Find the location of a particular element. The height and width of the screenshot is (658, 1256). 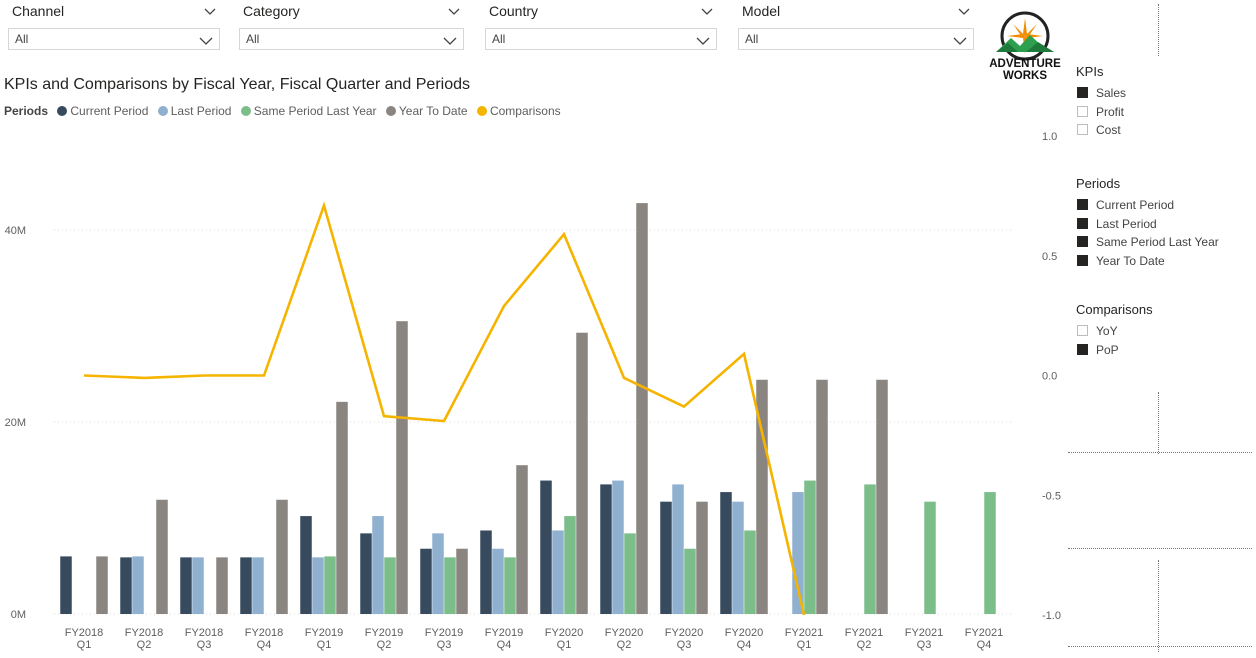

legend-item-year-to-date: Year To Date is located at coordinates (426, 111).